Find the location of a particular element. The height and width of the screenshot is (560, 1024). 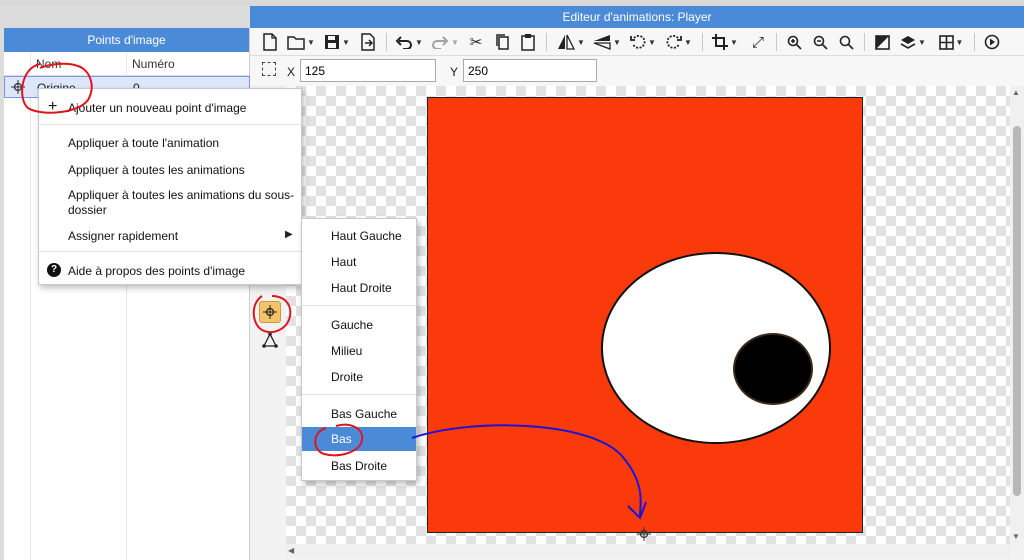

submenu-item-gauche: Gauche is located at coordinates (359, 325).